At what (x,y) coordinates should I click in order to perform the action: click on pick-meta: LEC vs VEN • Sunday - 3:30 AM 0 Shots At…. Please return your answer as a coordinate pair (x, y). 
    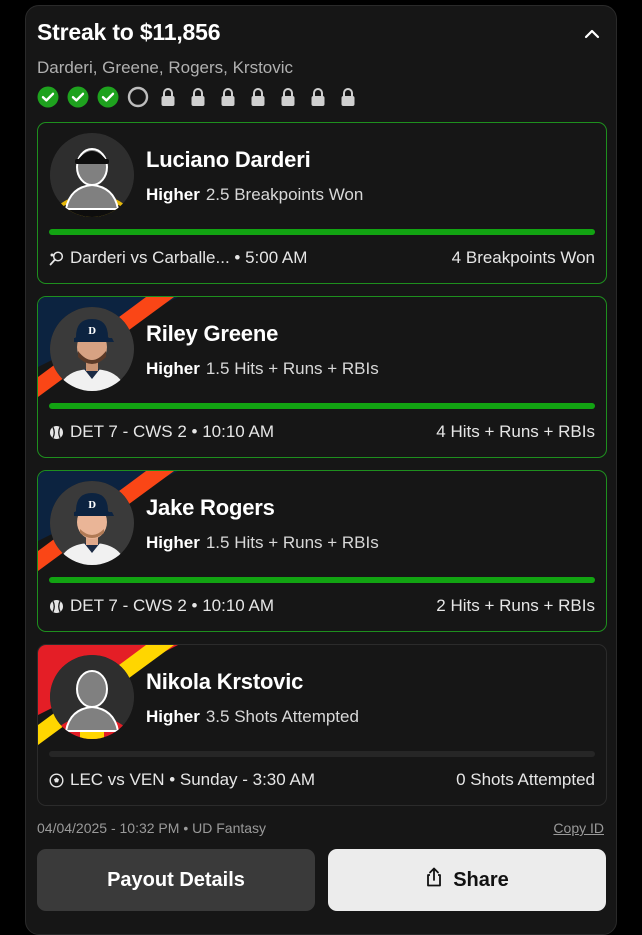
    Looking at the image, I should click on (322, 780).